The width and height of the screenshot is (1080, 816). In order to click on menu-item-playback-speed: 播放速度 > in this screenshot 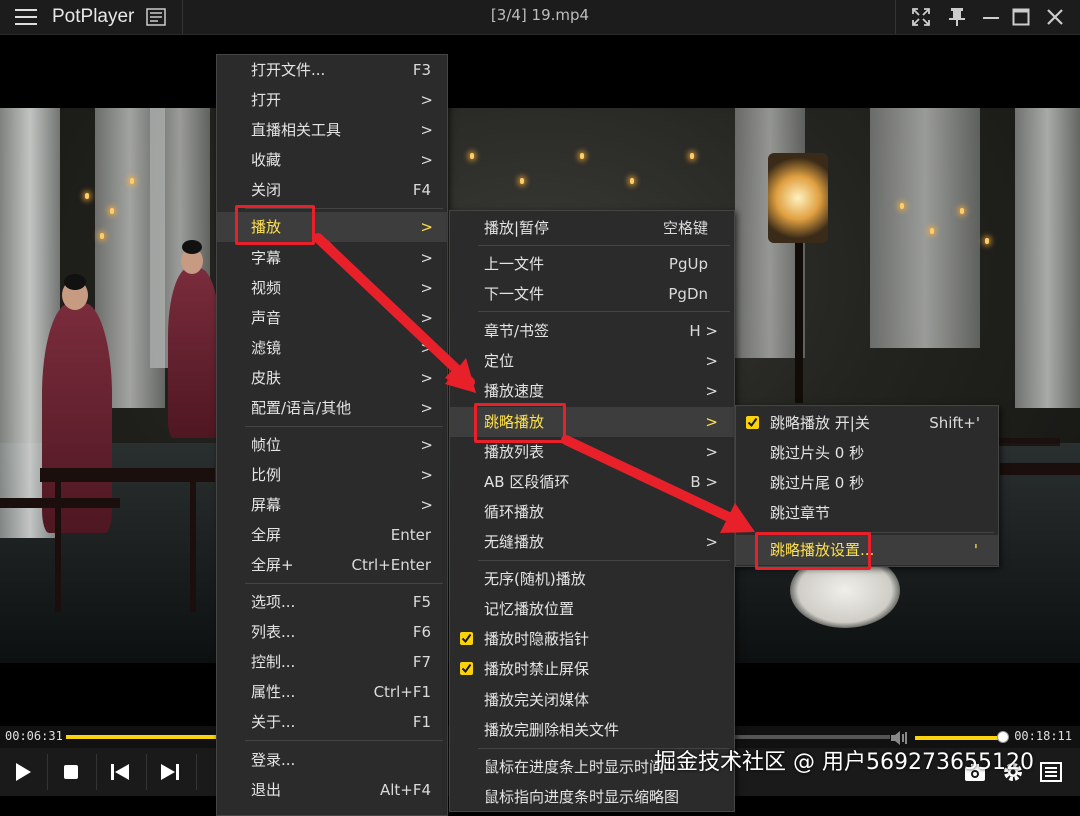, I will do `click(592, 391)`.